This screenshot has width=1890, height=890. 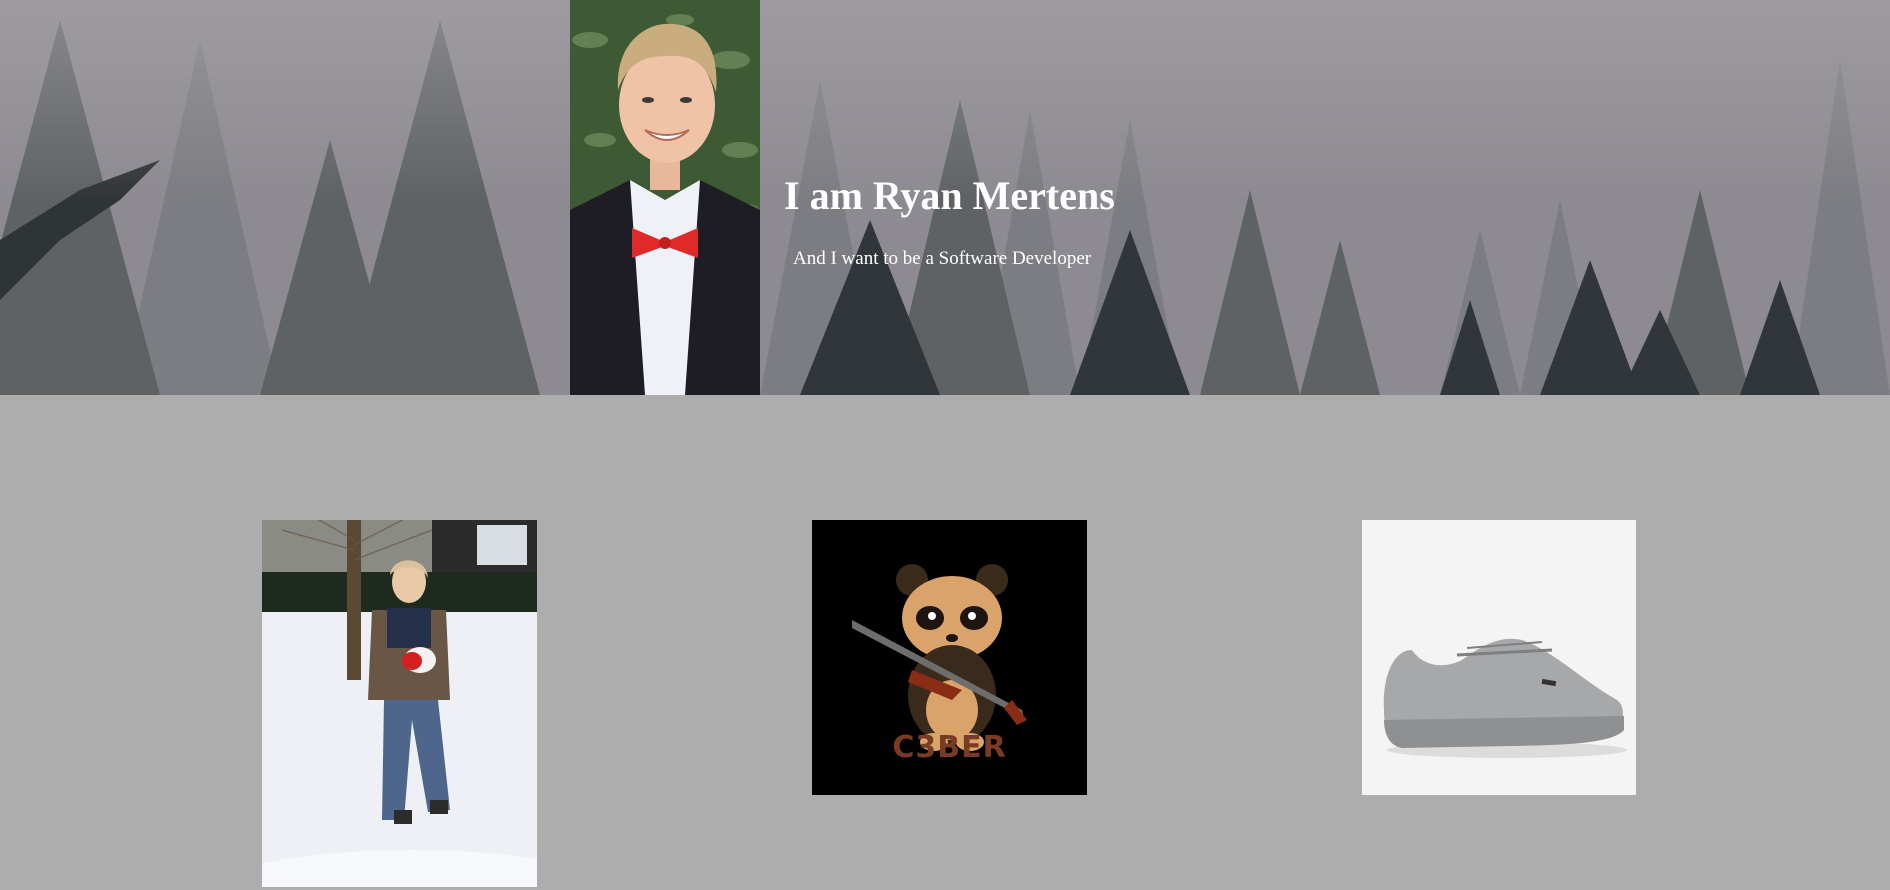 I want to click on gallery-image-snow, so click(x=399, y=703).